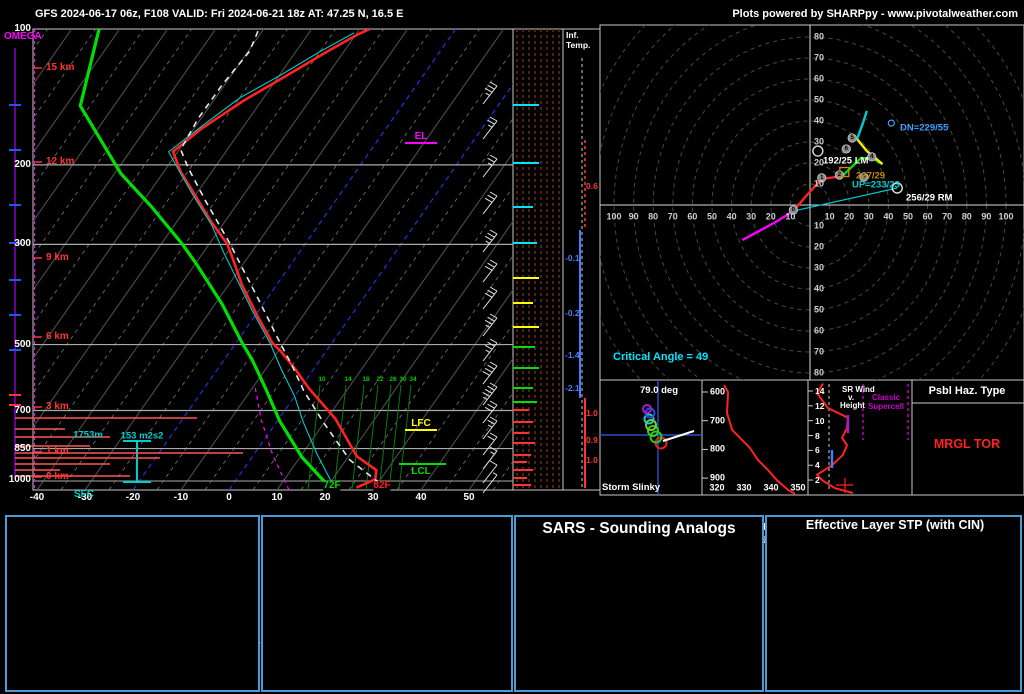  I want to click on stp-title: Effective Layer STP (with CIN), so click(895, 525).